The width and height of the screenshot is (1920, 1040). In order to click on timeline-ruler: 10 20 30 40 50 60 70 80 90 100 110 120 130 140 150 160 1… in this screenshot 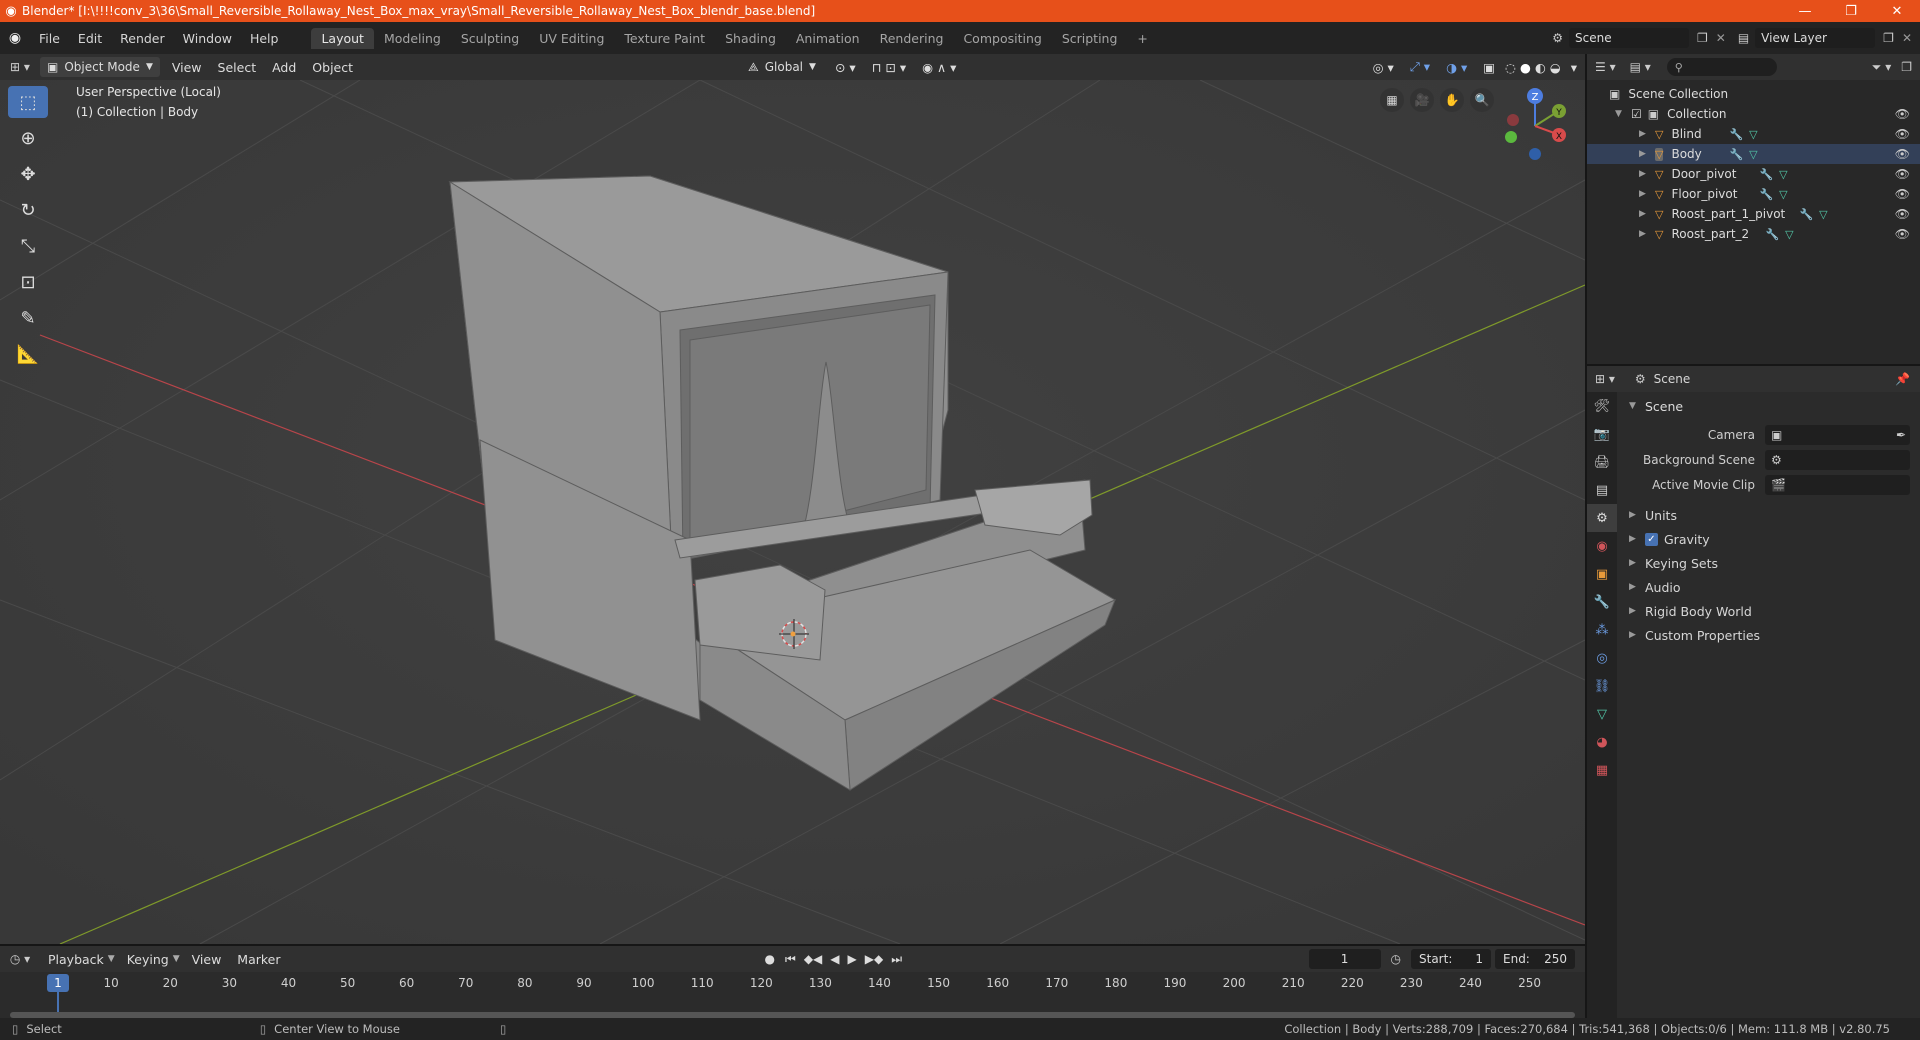, I will do `click(792, 992)`.